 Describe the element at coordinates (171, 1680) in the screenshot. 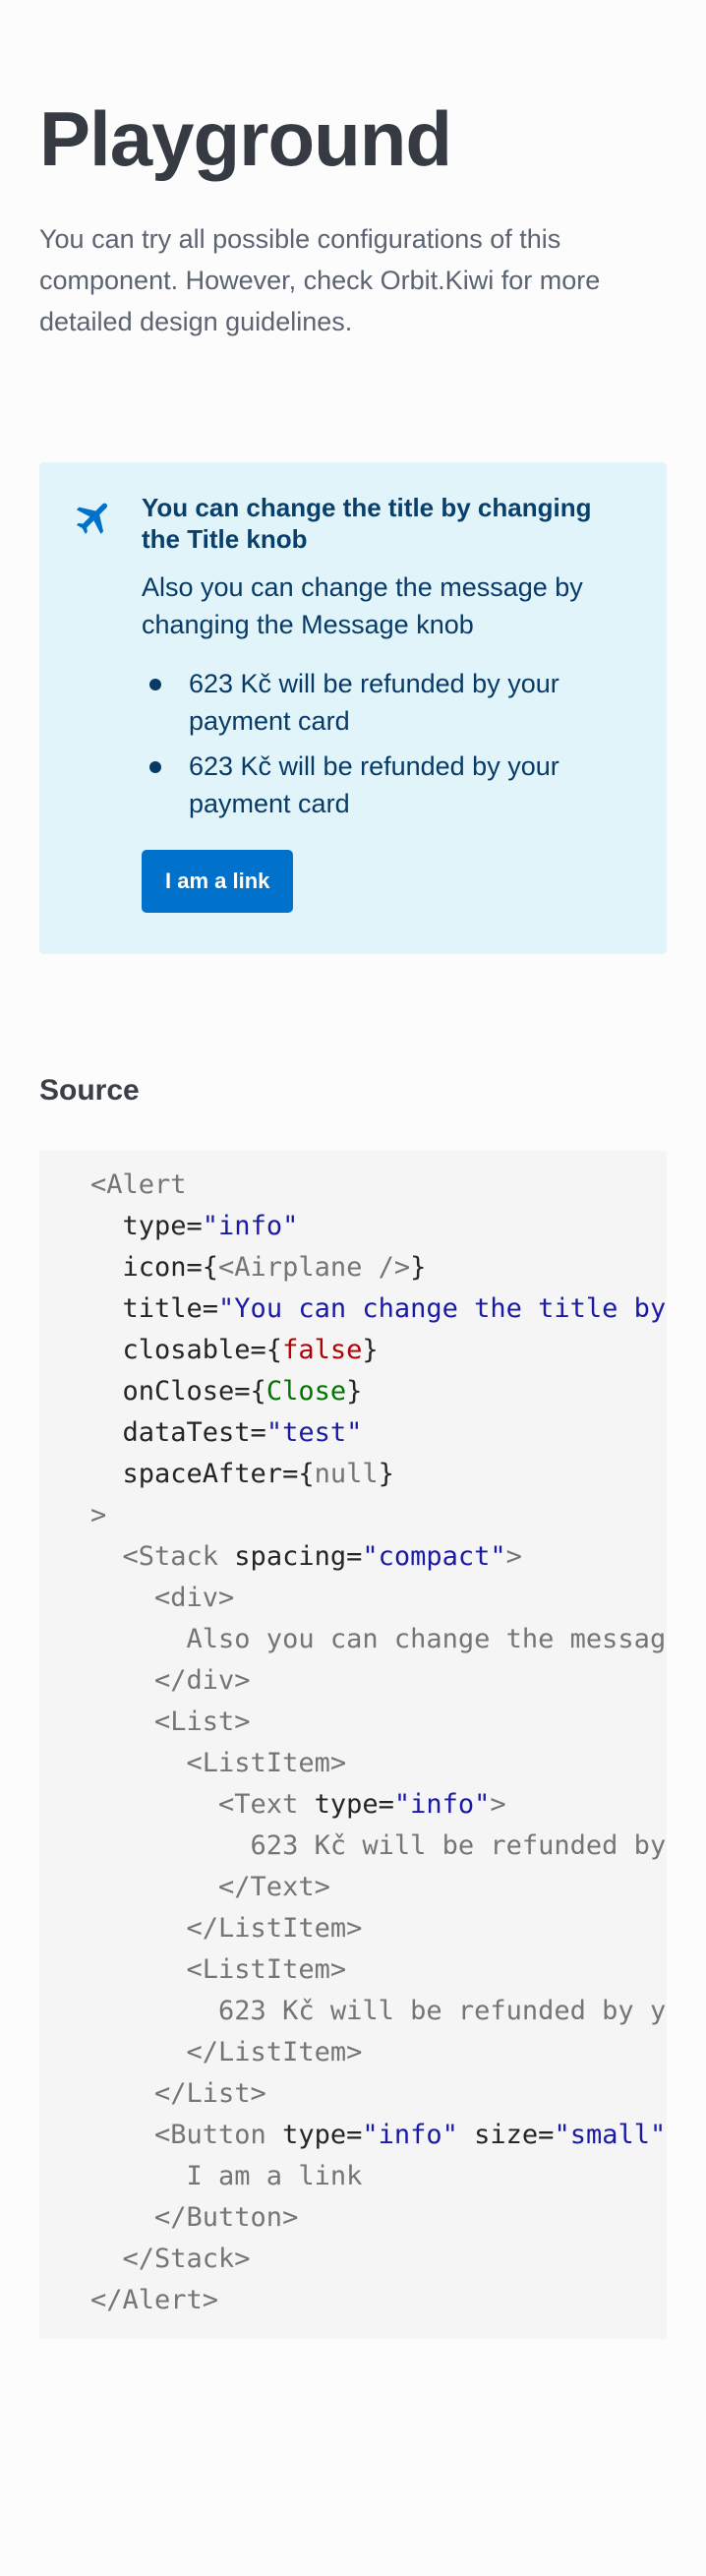

I see `code-token: </div>` at that location.